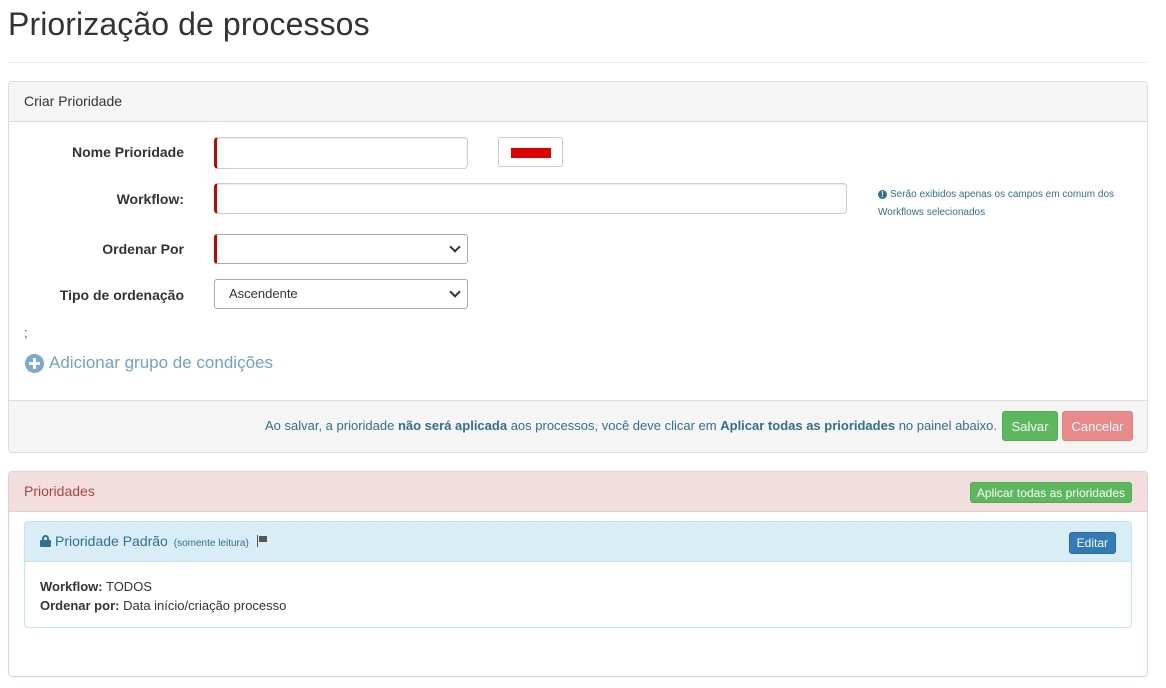  What do you see at coordinates (59, 491) in the screenshot?
I see `priorities-heading-label: Prioridades` at bounding box center [59, 491].